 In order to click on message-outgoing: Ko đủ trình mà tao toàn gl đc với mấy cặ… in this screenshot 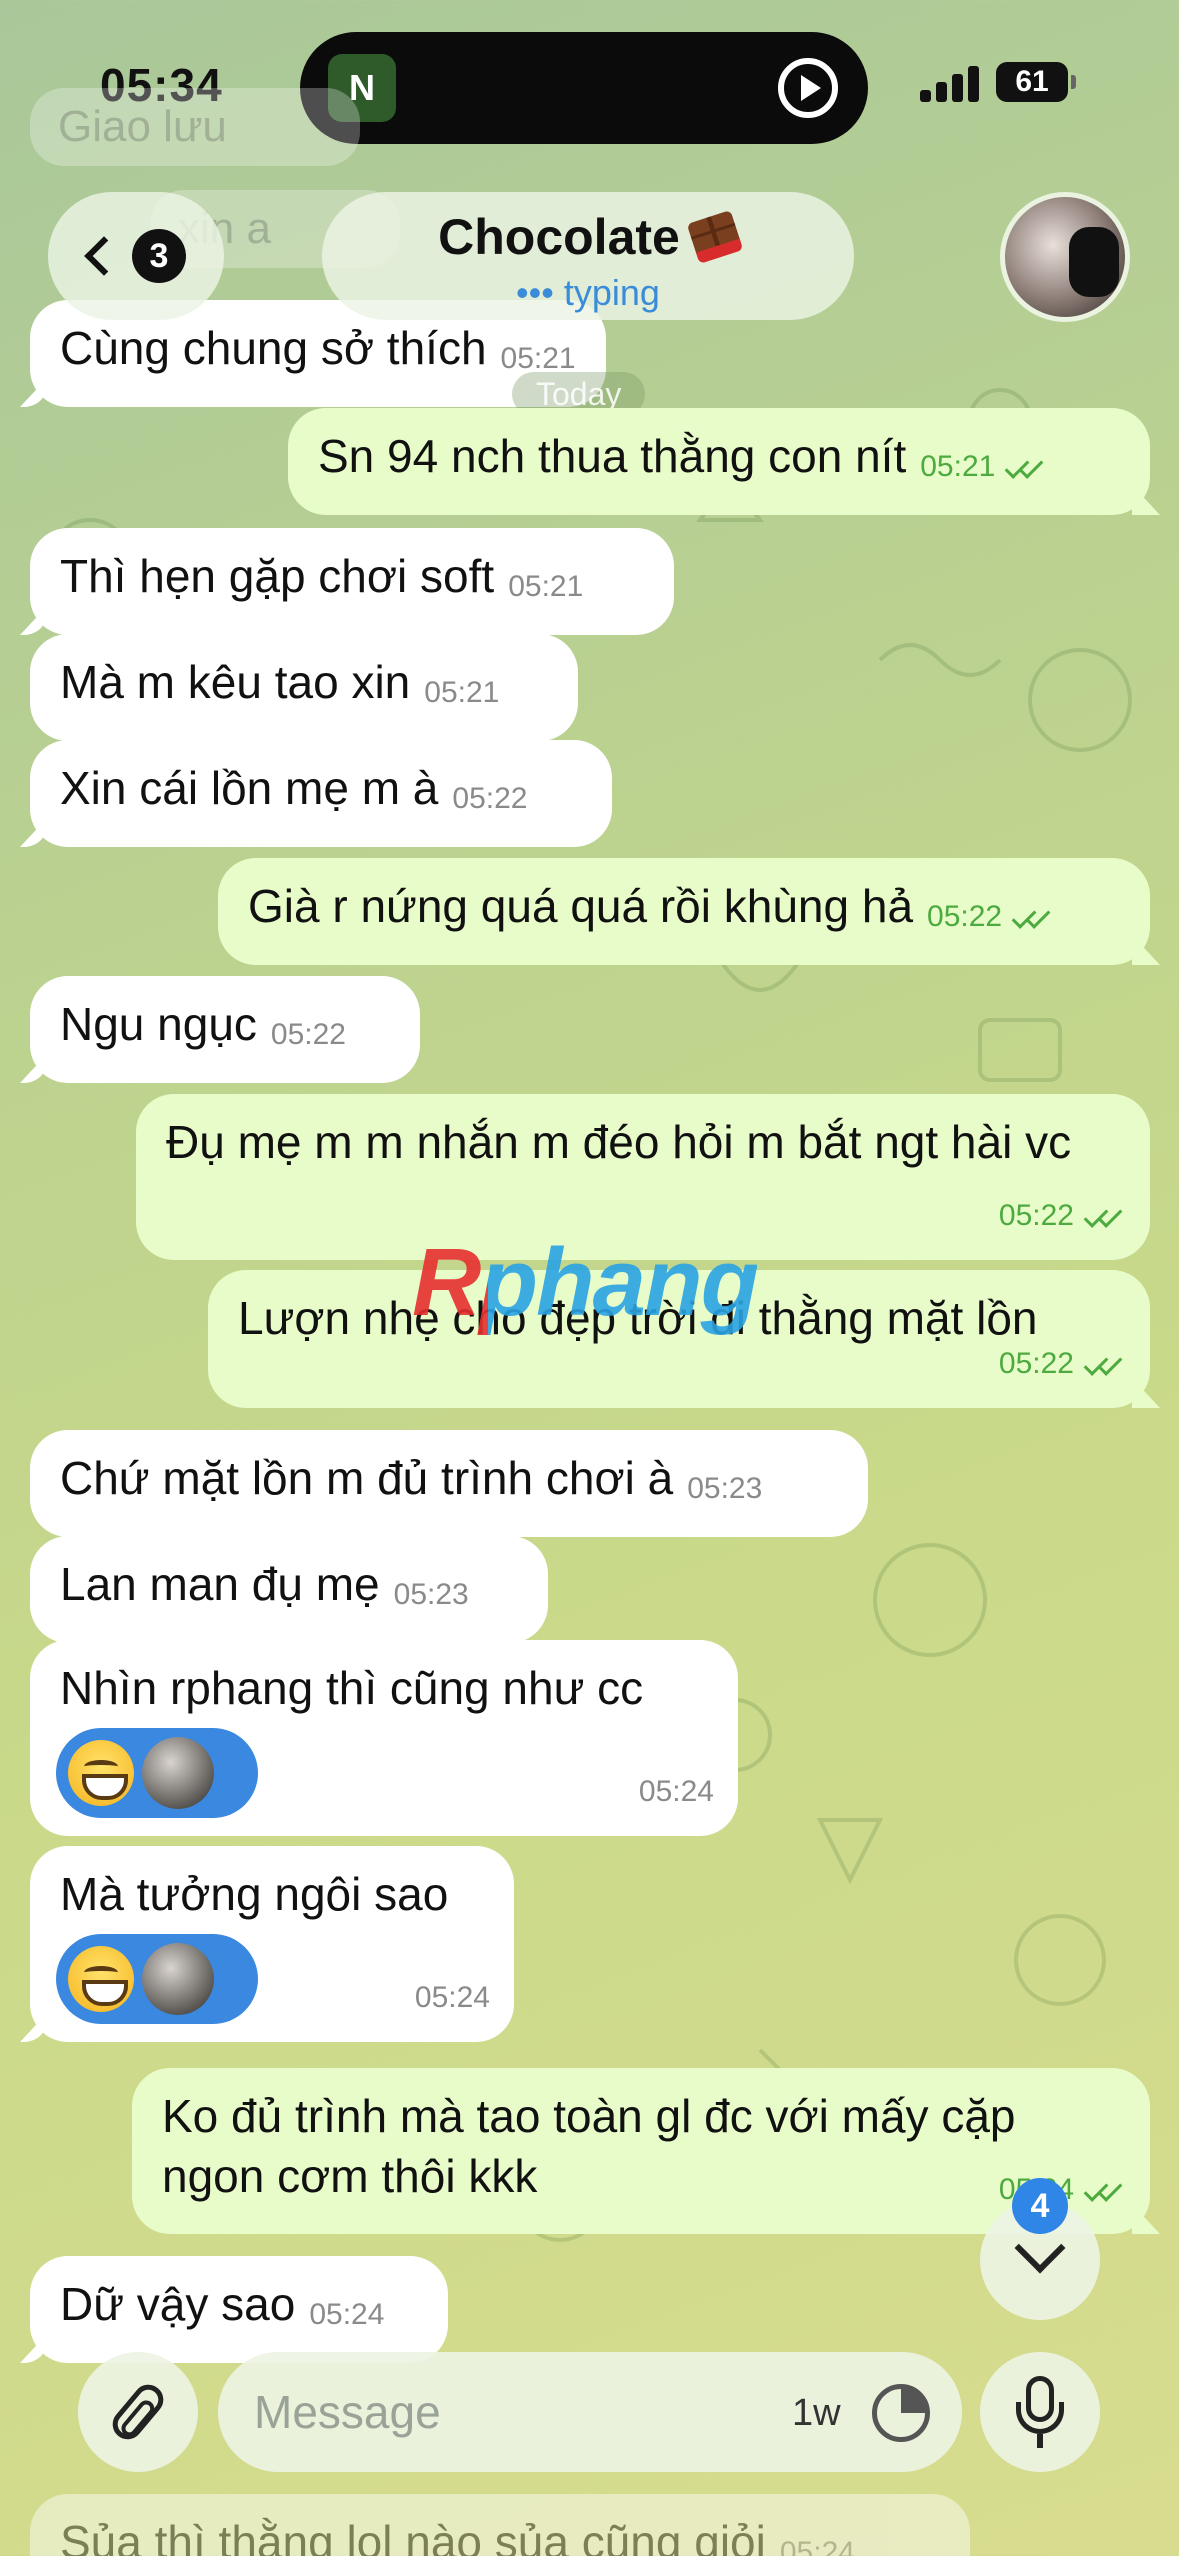, I will do `click(641, 2151)`.